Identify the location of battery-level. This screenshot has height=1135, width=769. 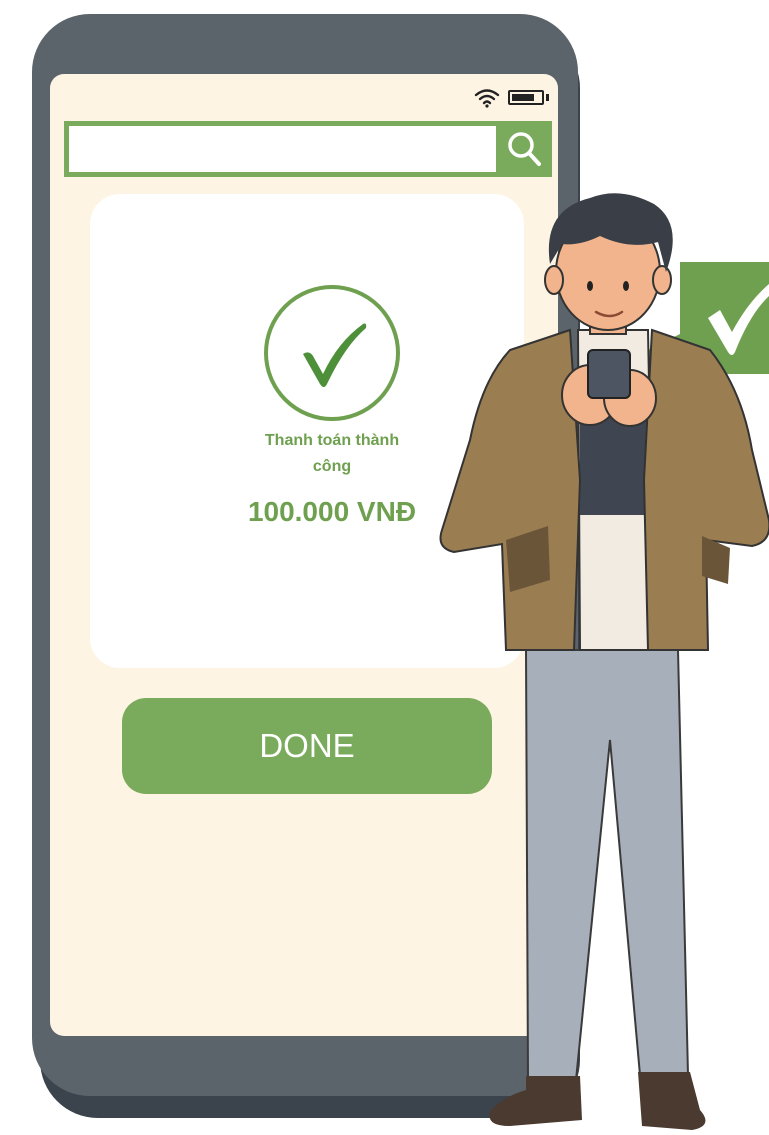
(523, 97).